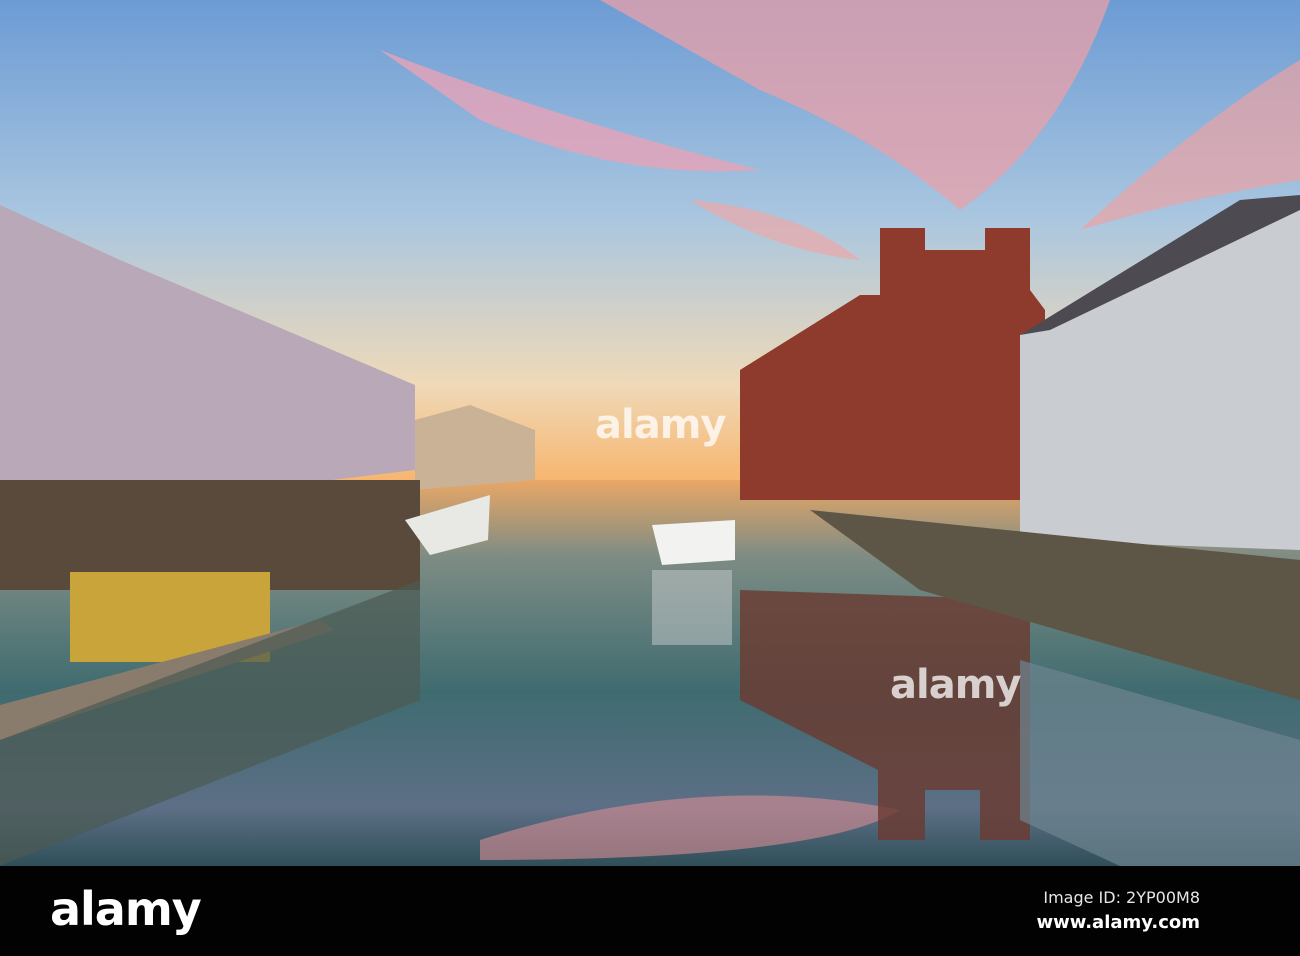  What do you see at coordinates (1118, 922) in the screenshot?
I see `site-url: www.alamy.com` at bounding box center [1118, 922].